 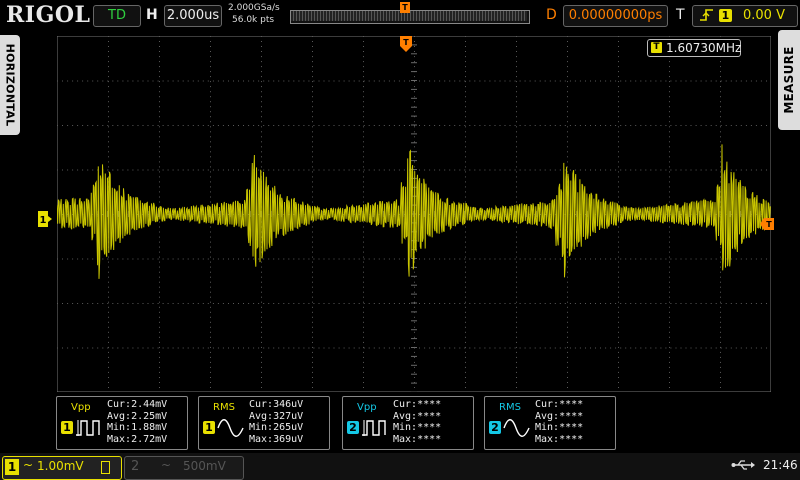 What do you see at coordinates (767, 224) in the screenshot?
I see `trigger-level-marker: T` at bounding box center [767, 224].